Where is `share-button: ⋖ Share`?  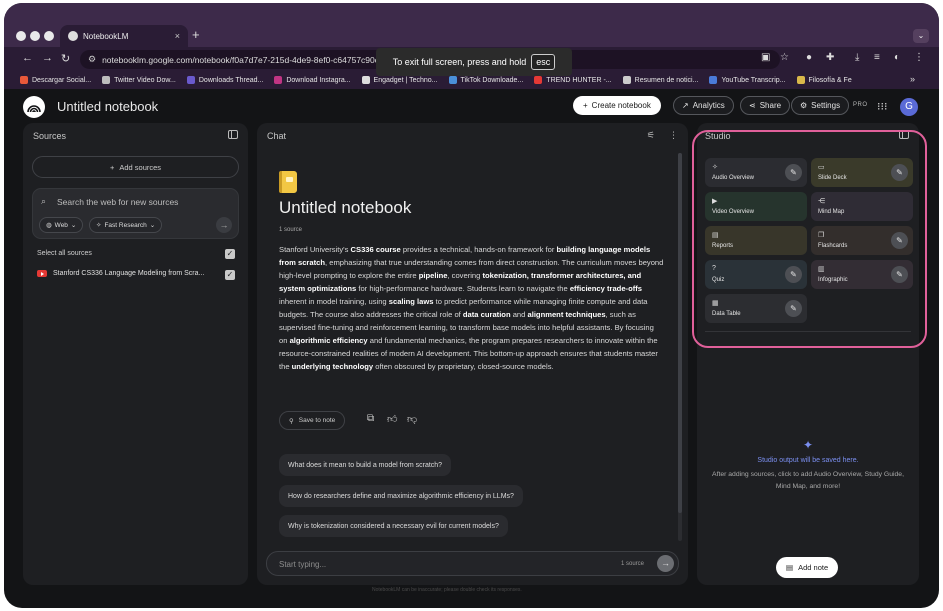 share-button: ⋖ Share is located at coordinates (765, 105).